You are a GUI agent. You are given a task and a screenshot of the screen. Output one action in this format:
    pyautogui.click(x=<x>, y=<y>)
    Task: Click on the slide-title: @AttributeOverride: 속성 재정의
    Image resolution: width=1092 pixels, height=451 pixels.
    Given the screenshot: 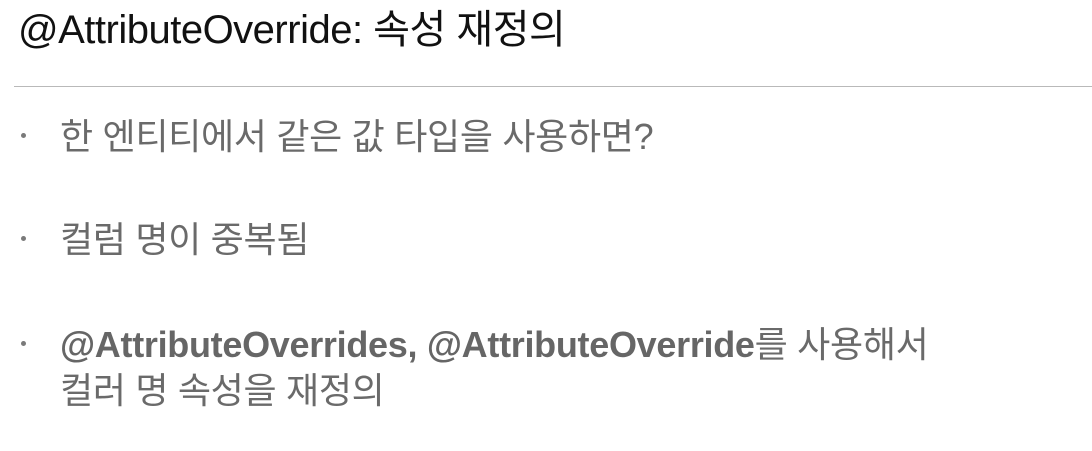 What is the action you would take?
    pyautogui.click(x=292, y=30)
    